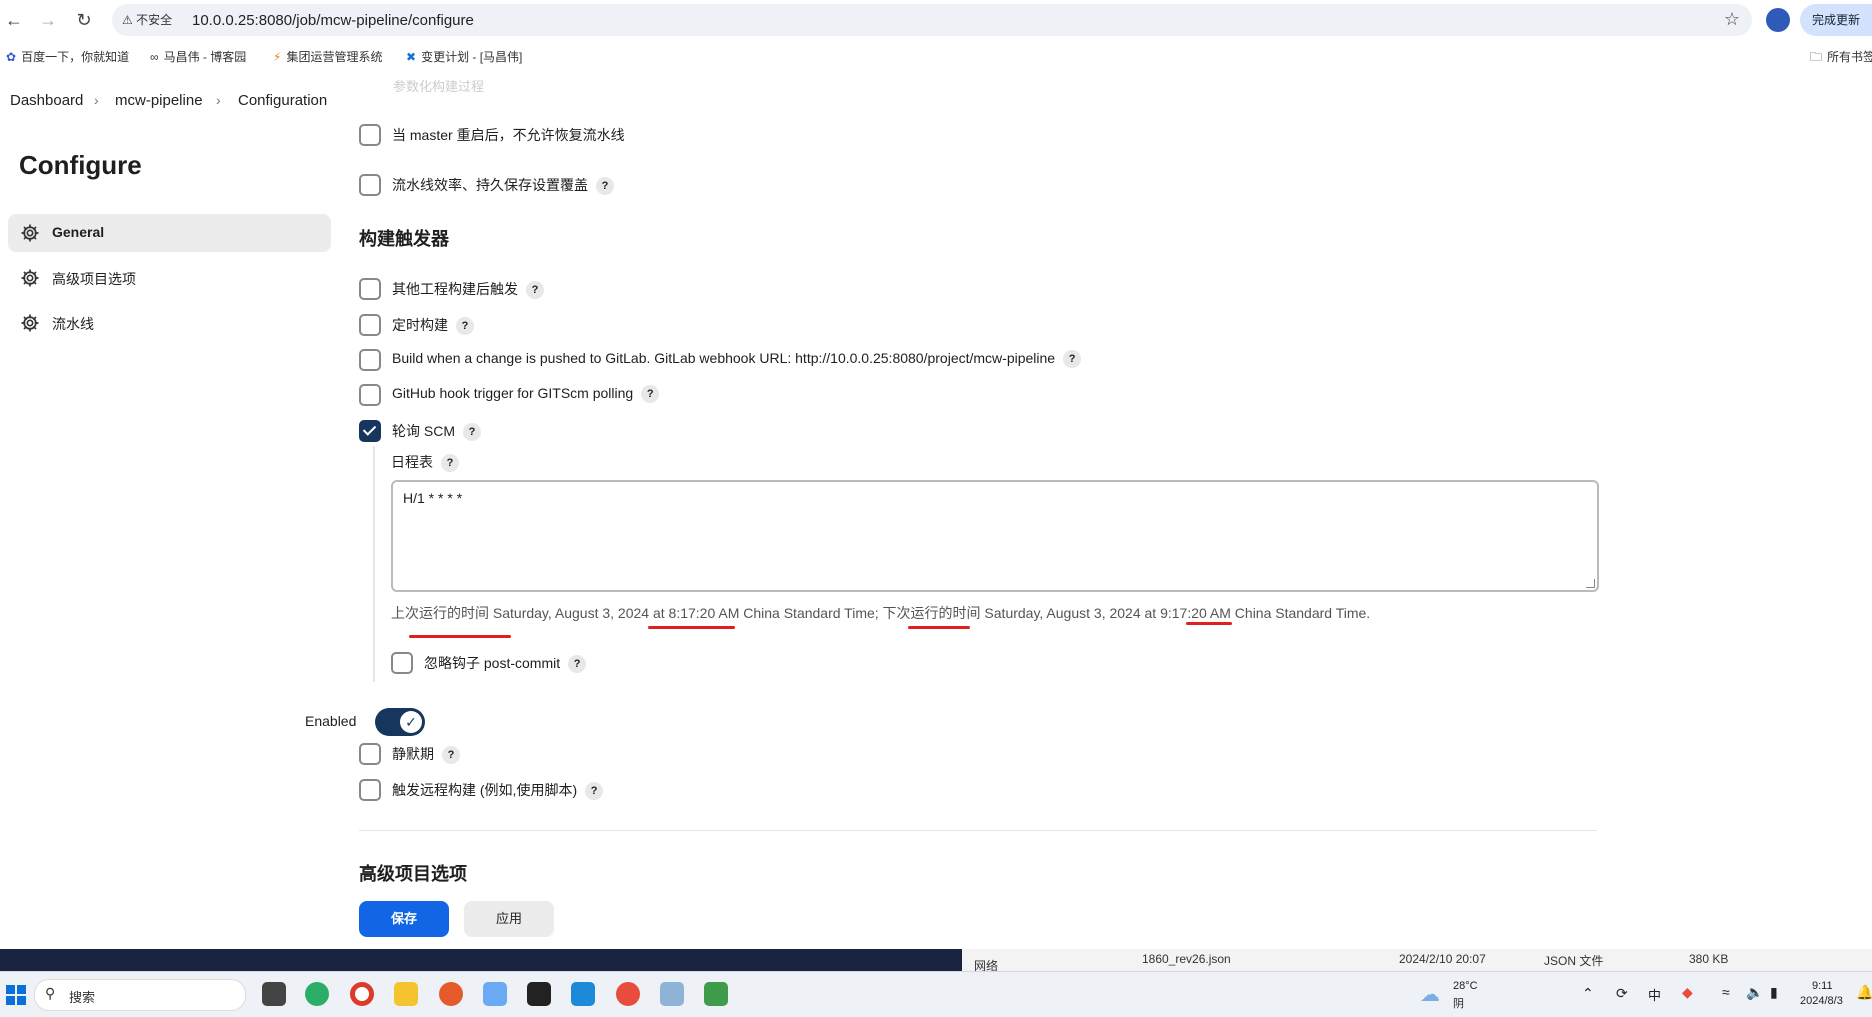  Describe the element at coordinates (16, 995) in the screenshot. I see `windows-start-icon` at that location.